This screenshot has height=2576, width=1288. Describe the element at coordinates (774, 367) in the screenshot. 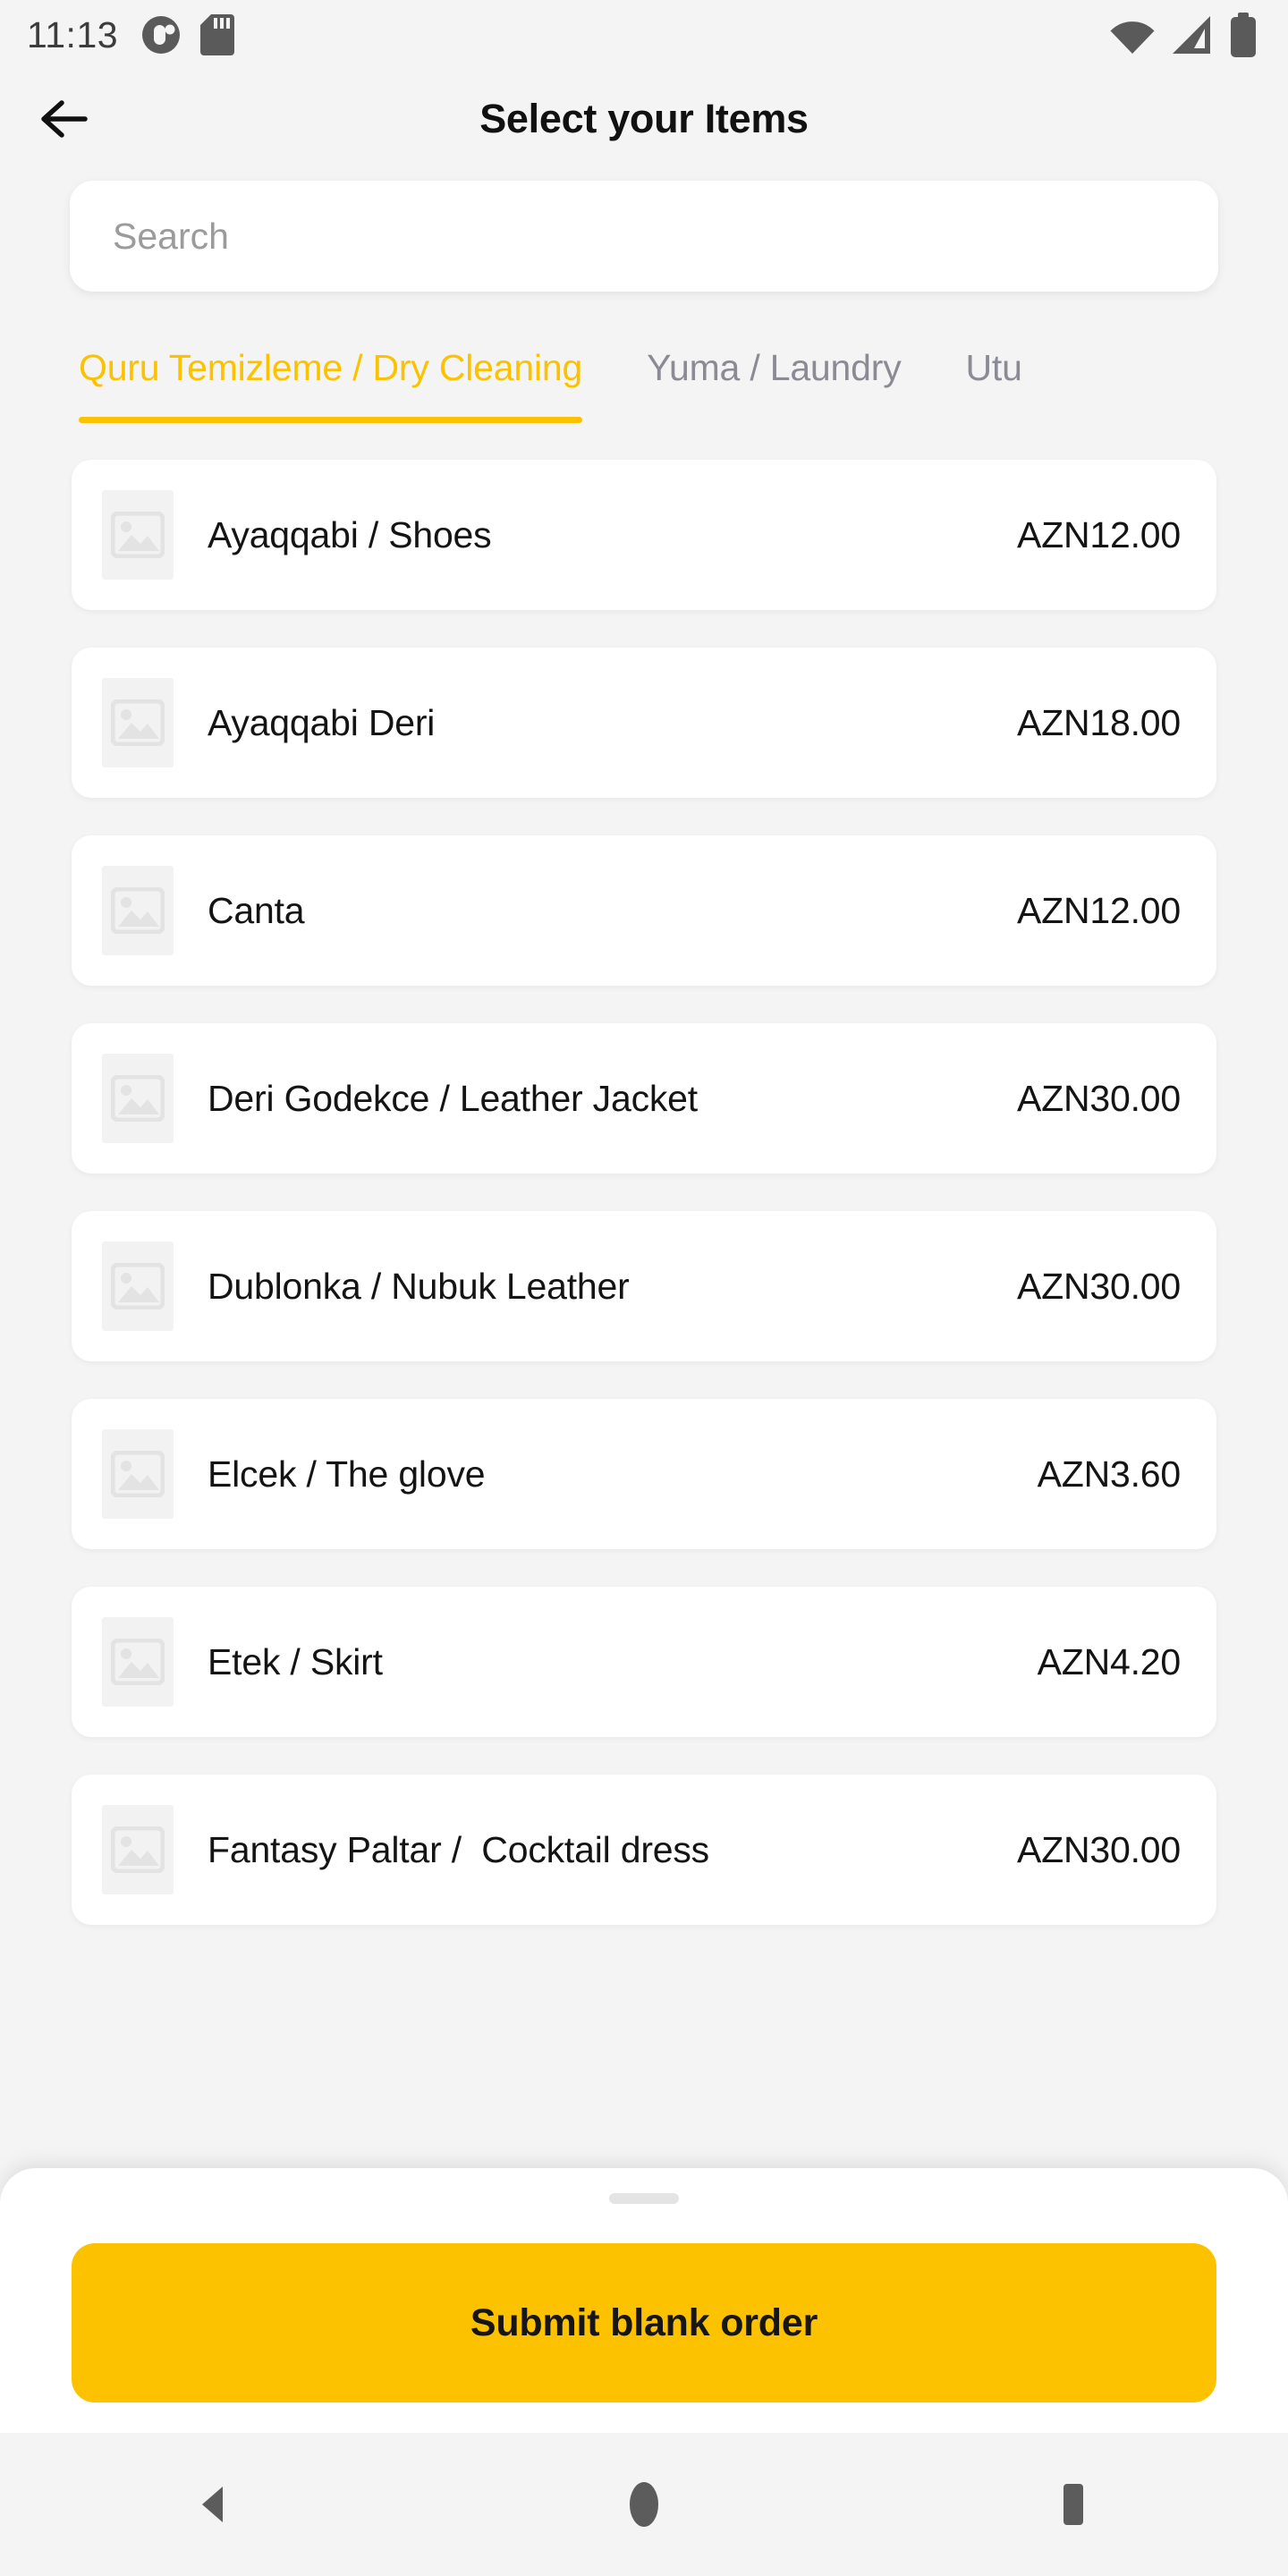

I see `tab-label: Yuma / Laundry` at that location.